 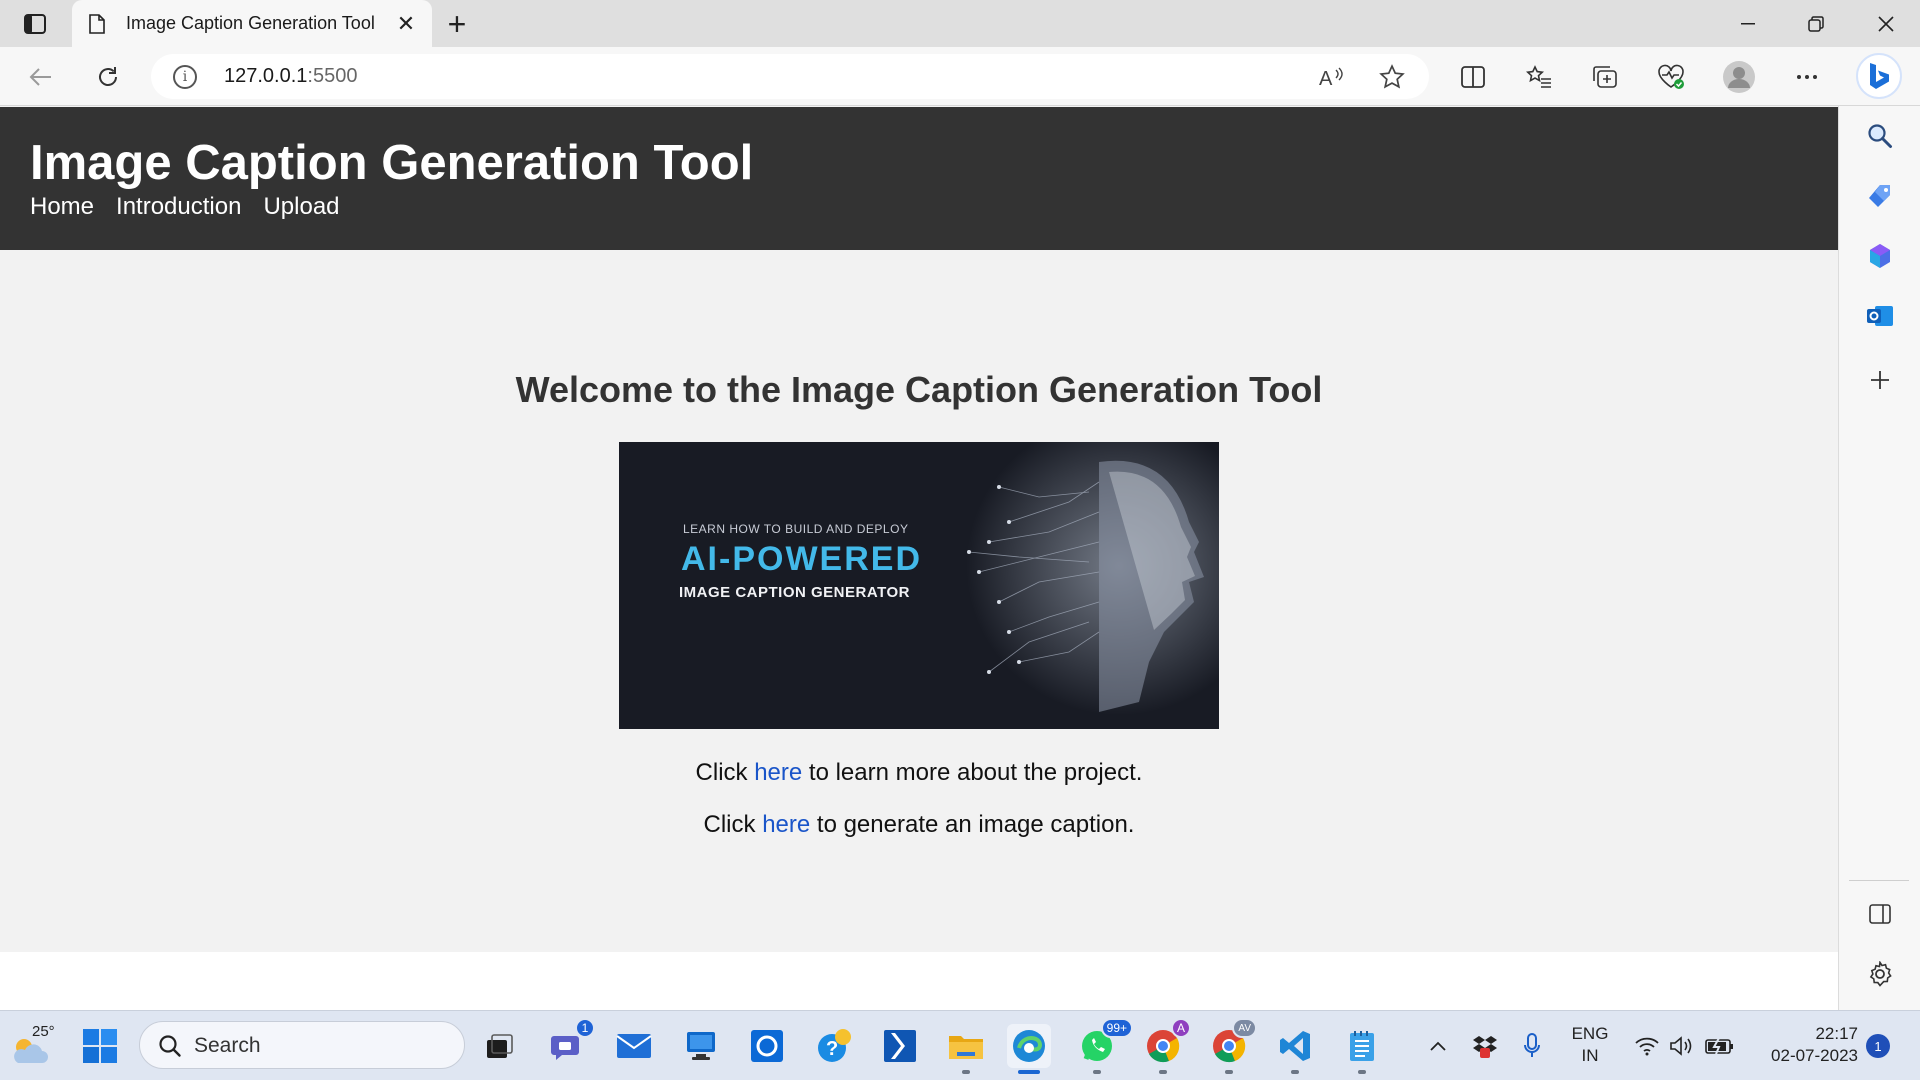 I want to click on address-bar: i 127.0.0.1:5500 A, so click(x=790, y=76).